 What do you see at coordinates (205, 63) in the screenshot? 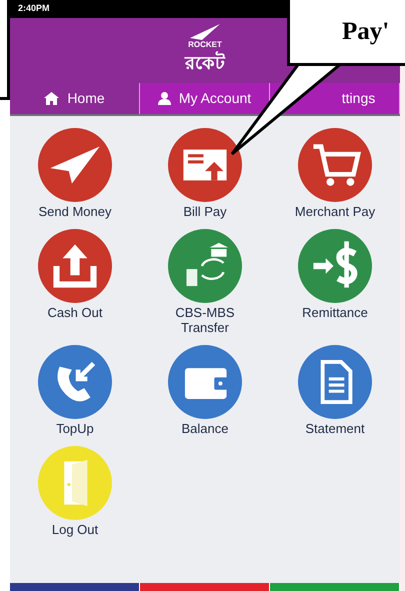
I see `logo-wordmark: রকেট` at bounding box center [205, 63].